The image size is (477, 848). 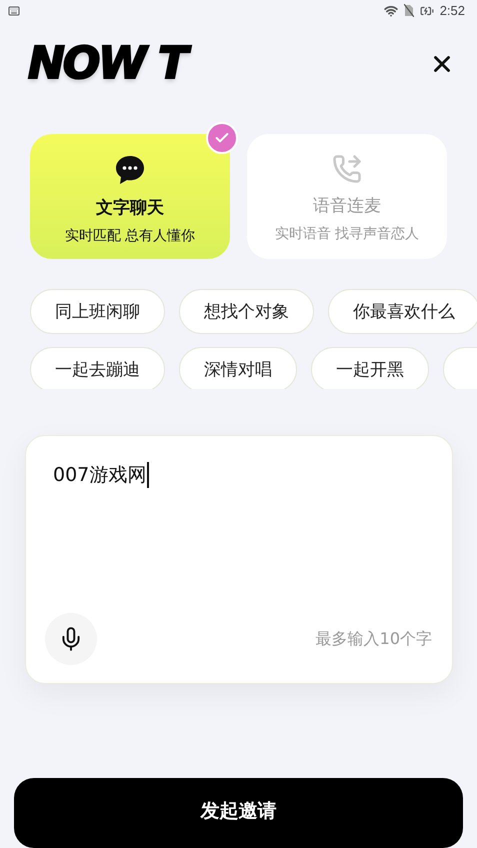 What do you see at coordinates (97, 475) in the screenshot?
I see `input-value: 007游戏网` at bounding box center [97, 475].